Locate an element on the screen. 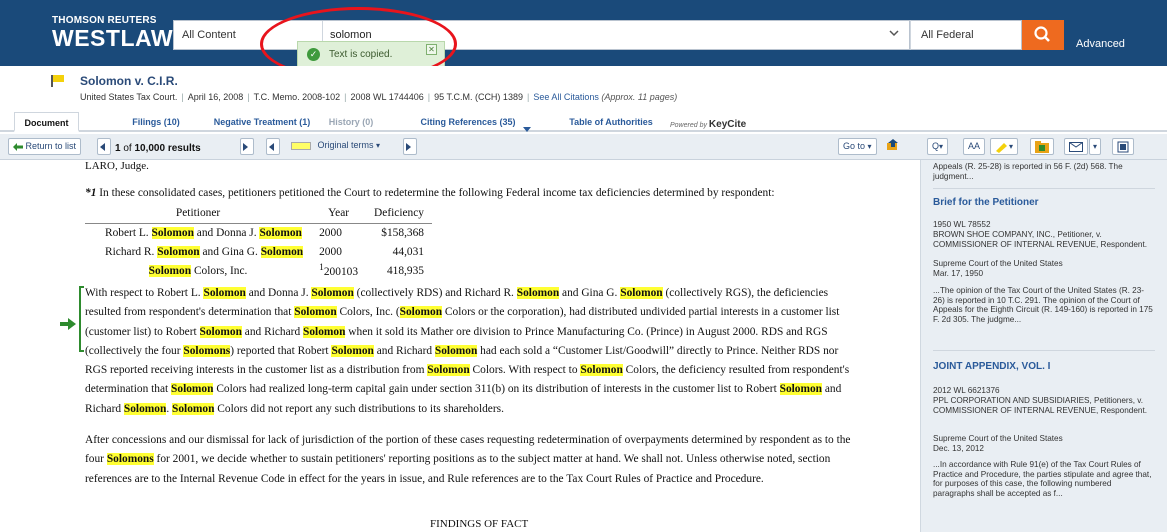 The image size is (1167, 532). current-term-bracket is located at coordinates (81, 319).